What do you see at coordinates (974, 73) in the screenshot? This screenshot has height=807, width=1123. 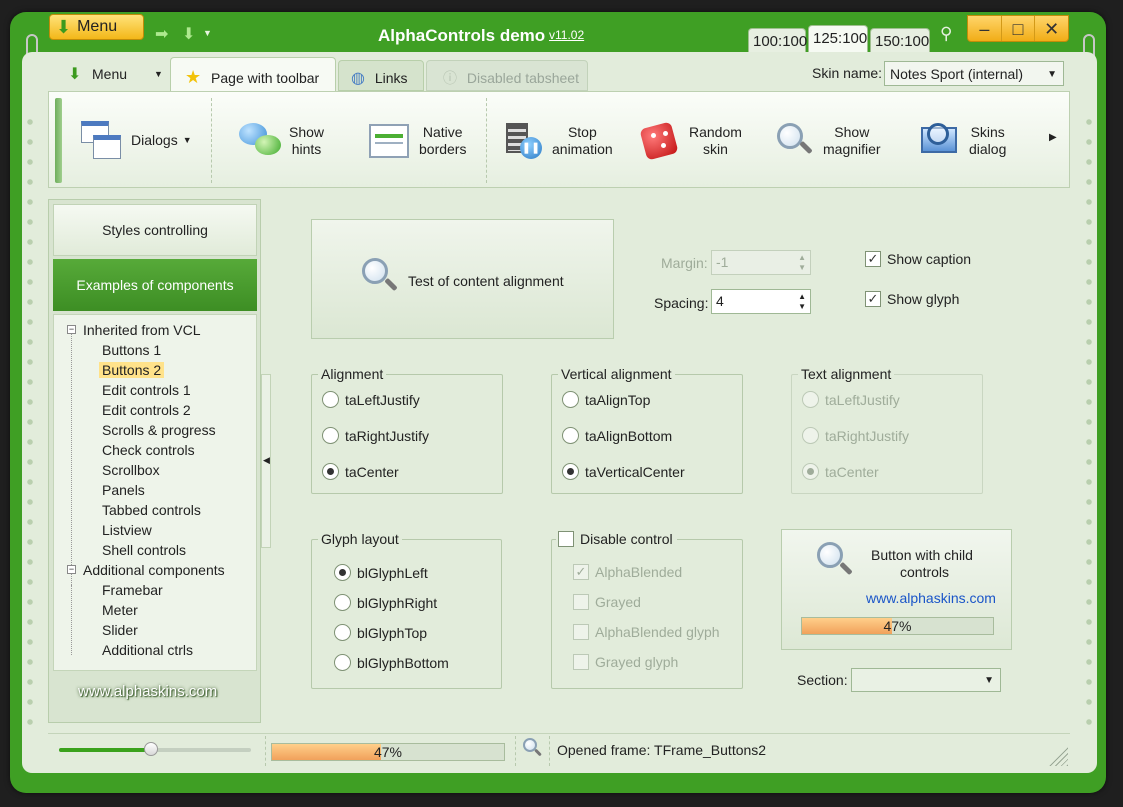 I see `skin-name-select: Notes Sport (internal) ▼` at bounding box center [974, 73].